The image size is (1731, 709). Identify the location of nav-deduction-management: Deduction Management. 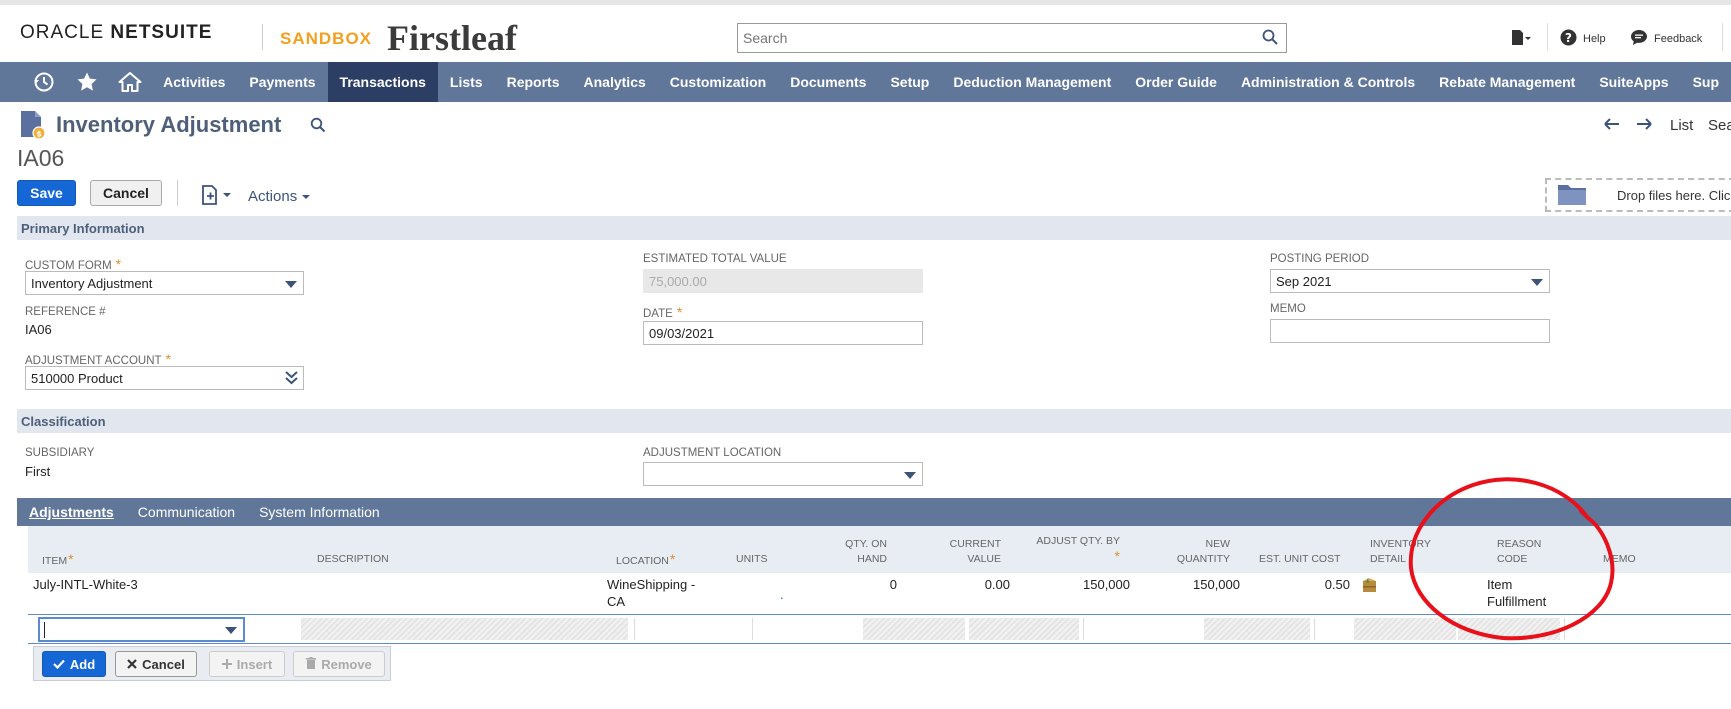
(1032, 82).